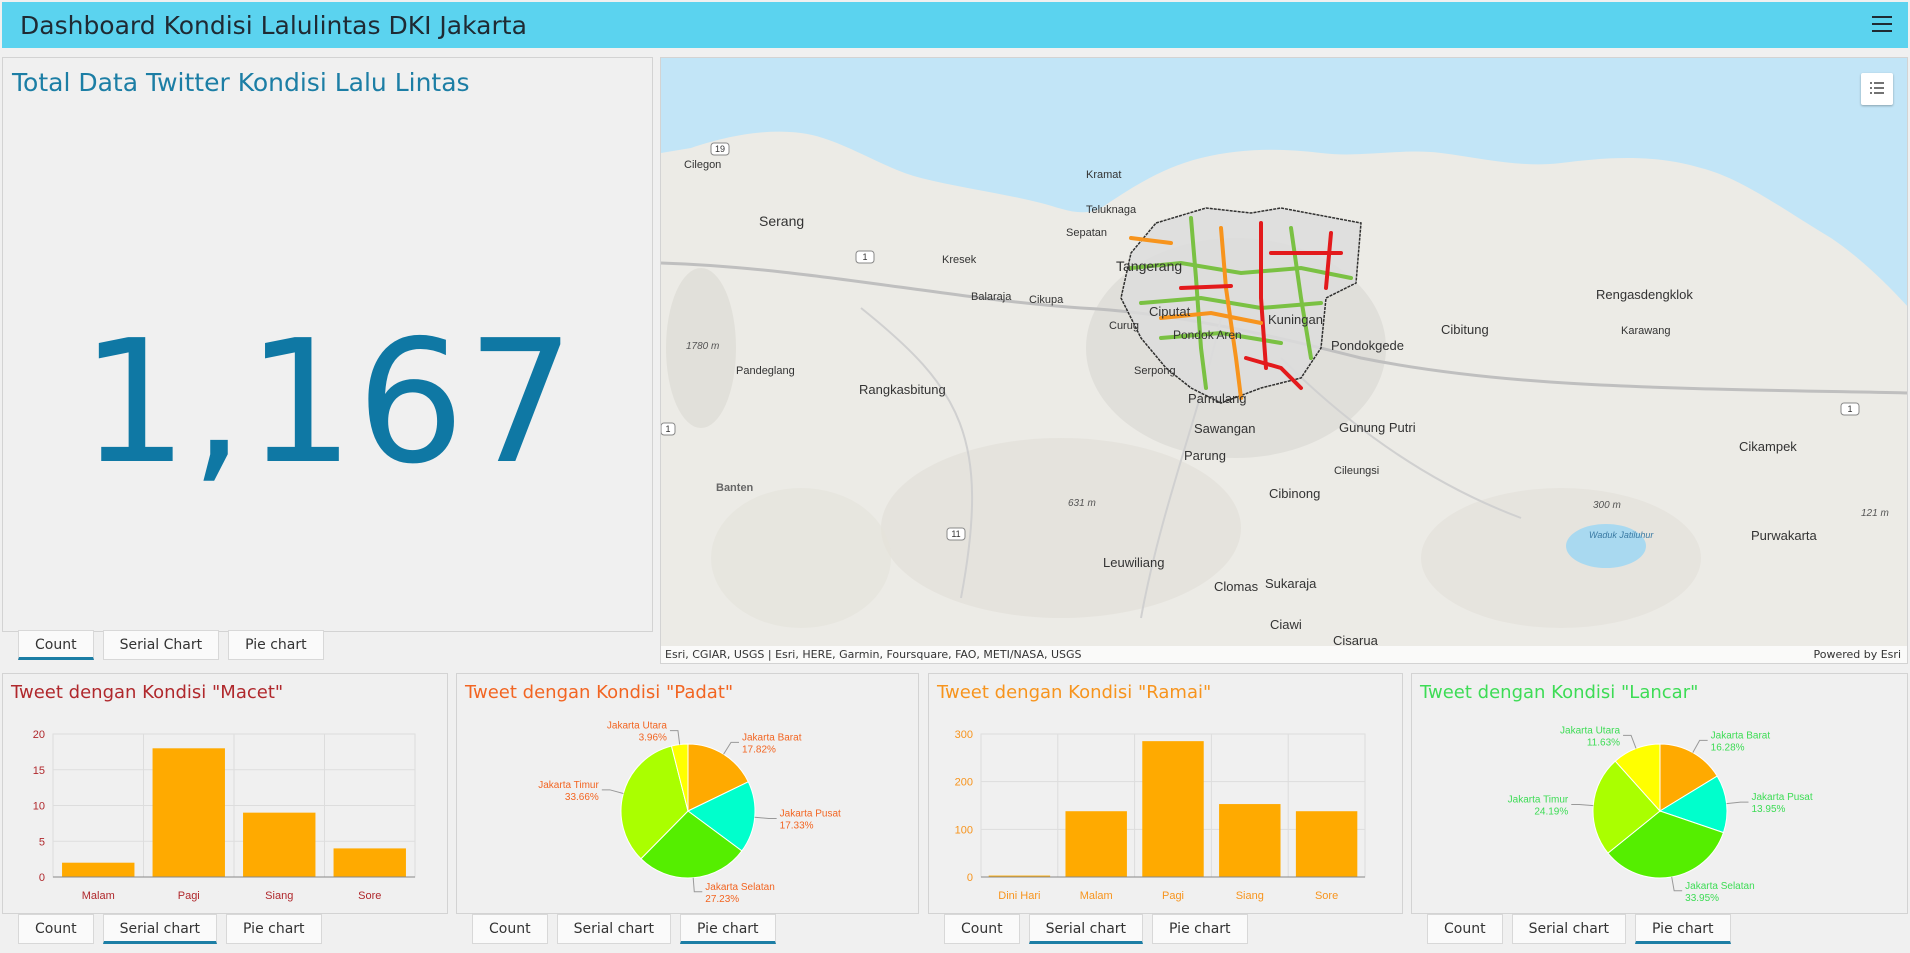 The image size is (1910, 953). What do you see at coordinates (1133, 562) in the screenshot?
I see `map-label: Leuwiliang` at bounding box center [1133, 562].